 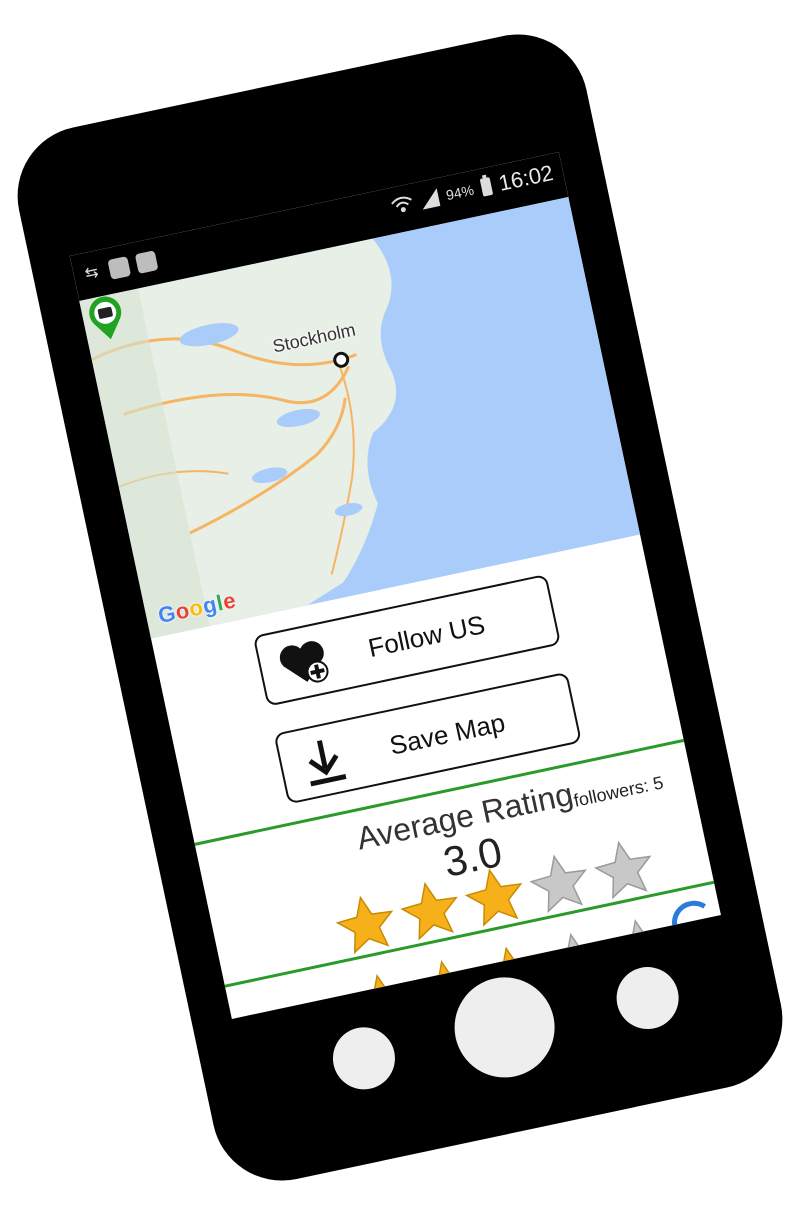 I want to click on save-map-label: Save Map, so click(x=447, y=733).